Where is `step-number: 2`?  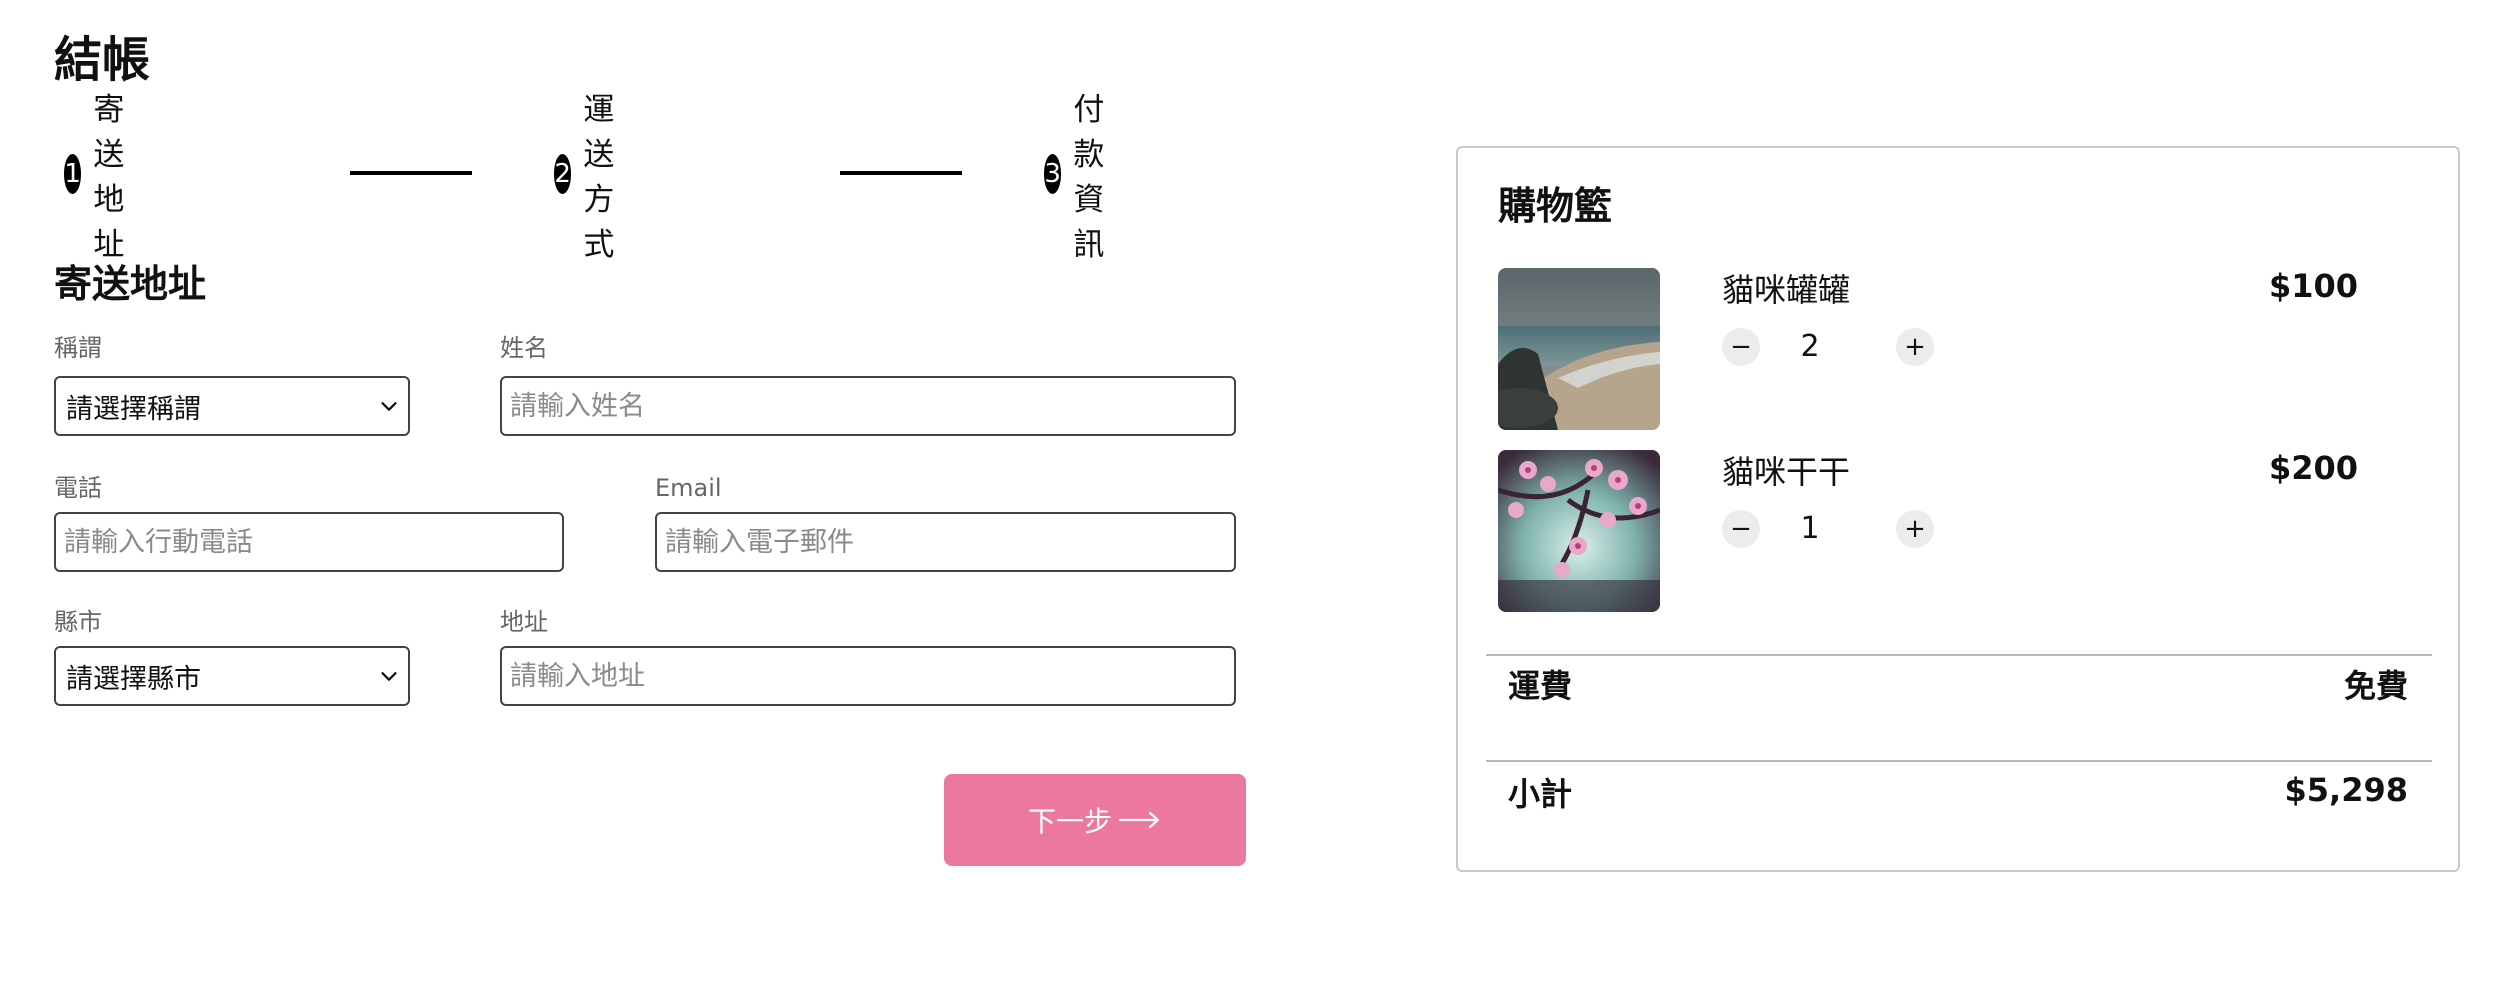 step-number: 2 is located at coordinates (563, 174).